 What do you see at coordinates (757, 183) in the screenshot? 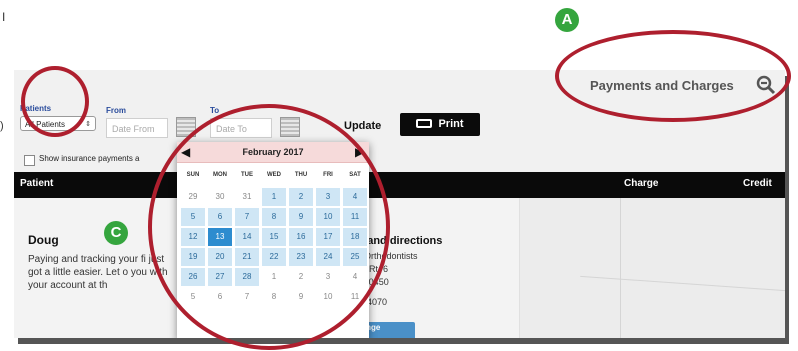
I see `header-credit: Credit` at bounding box center [757, 183].